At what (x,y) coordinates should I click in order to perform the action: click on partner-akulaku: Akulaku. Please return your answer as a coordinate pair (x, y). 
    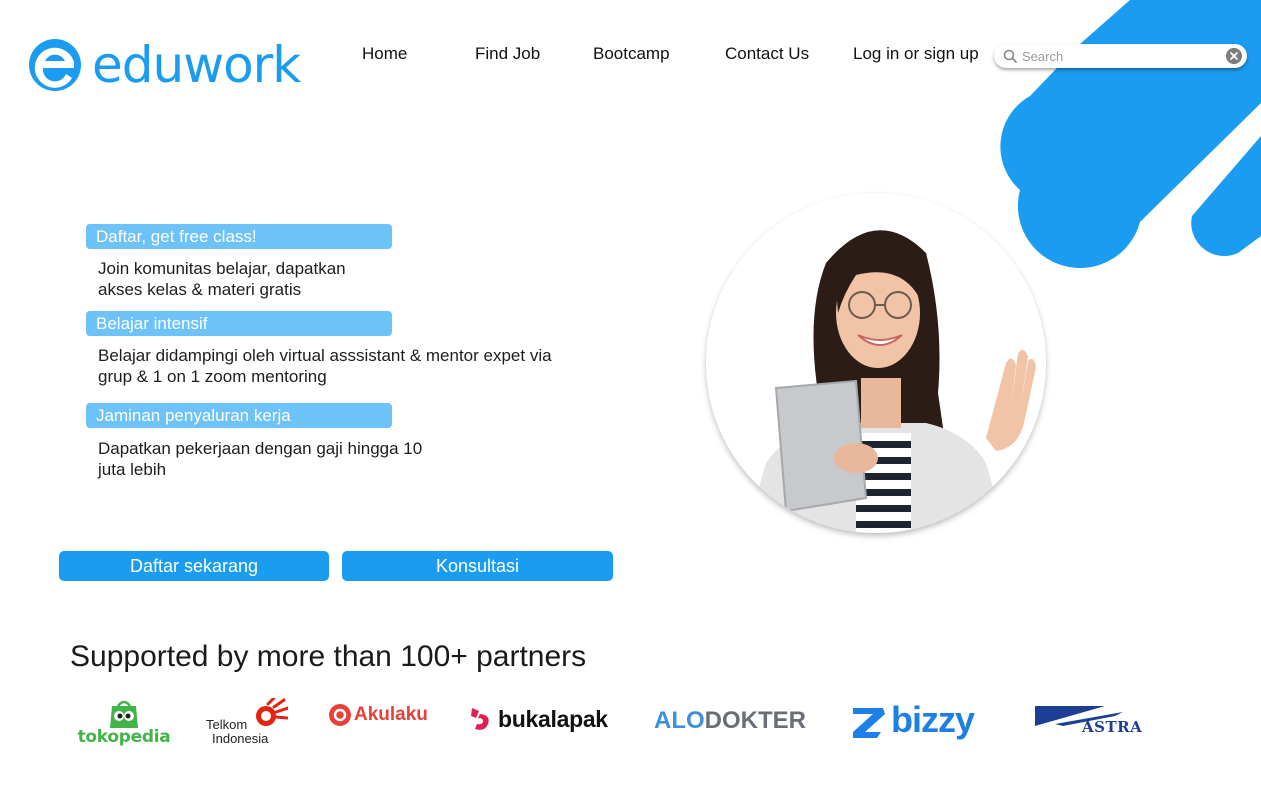
    Looking at the image, I should click on (378, 715).